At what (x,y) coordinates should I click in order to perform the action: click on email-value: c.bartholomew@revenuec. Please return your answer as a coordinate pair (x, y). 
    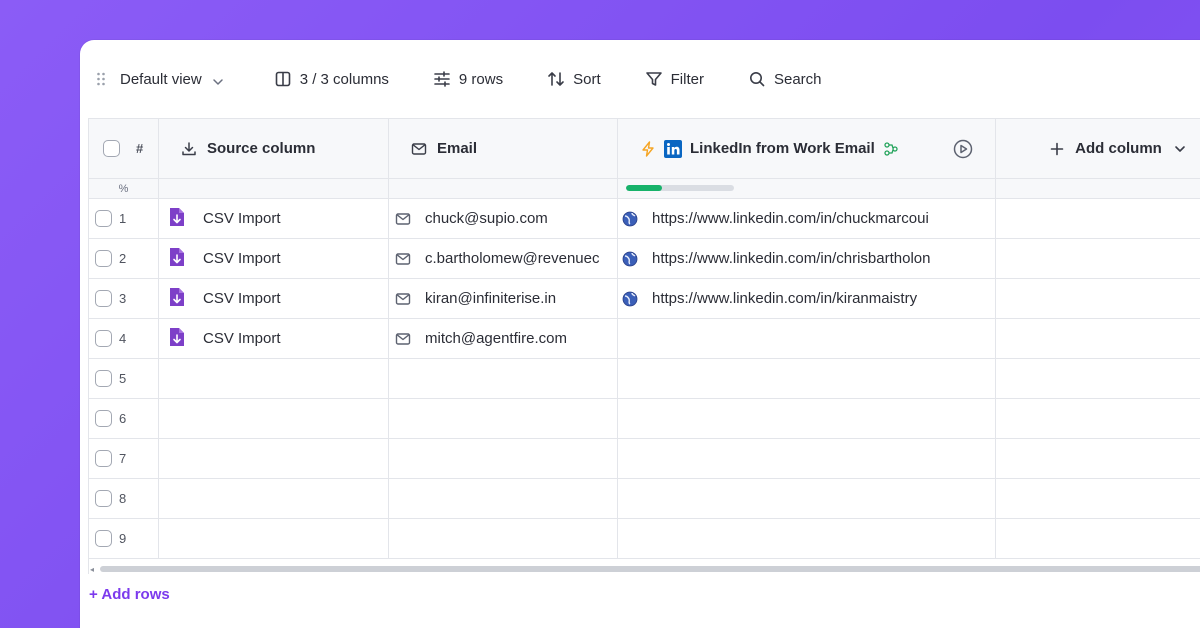
    Looking at the image, I should click on (512, 258).